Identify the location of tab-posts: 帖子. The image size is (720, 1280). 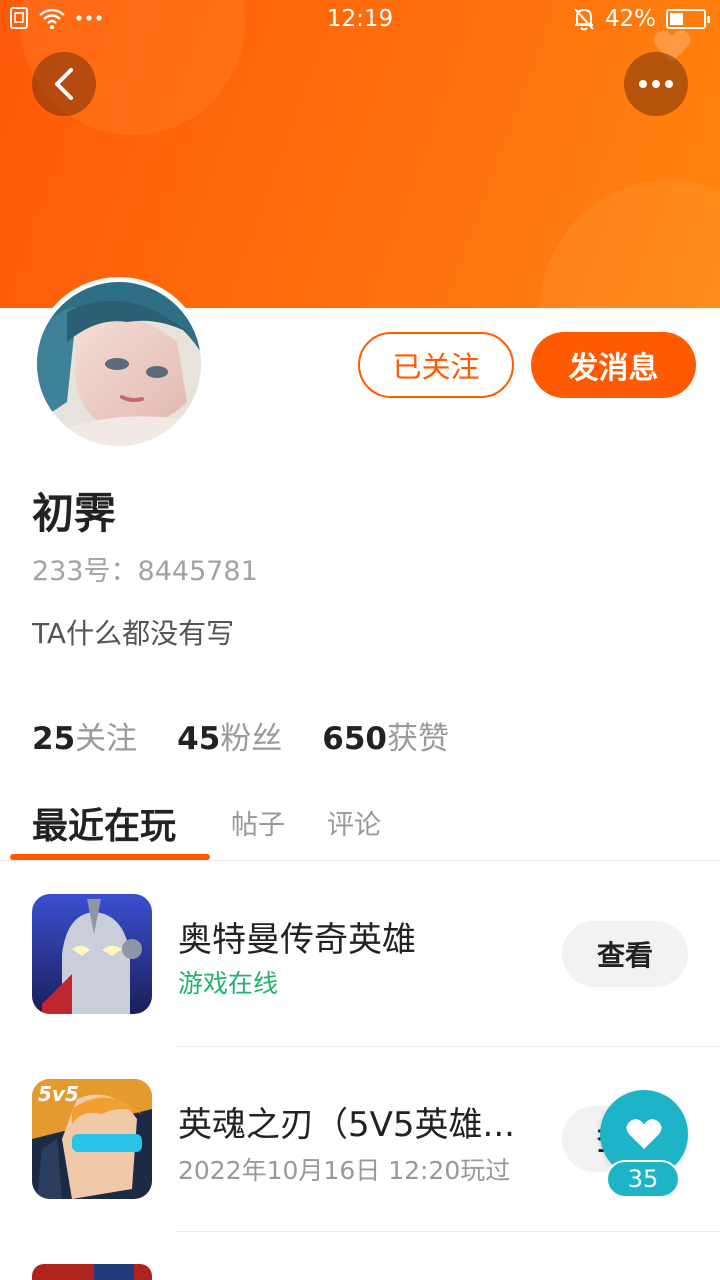
(258, 822).